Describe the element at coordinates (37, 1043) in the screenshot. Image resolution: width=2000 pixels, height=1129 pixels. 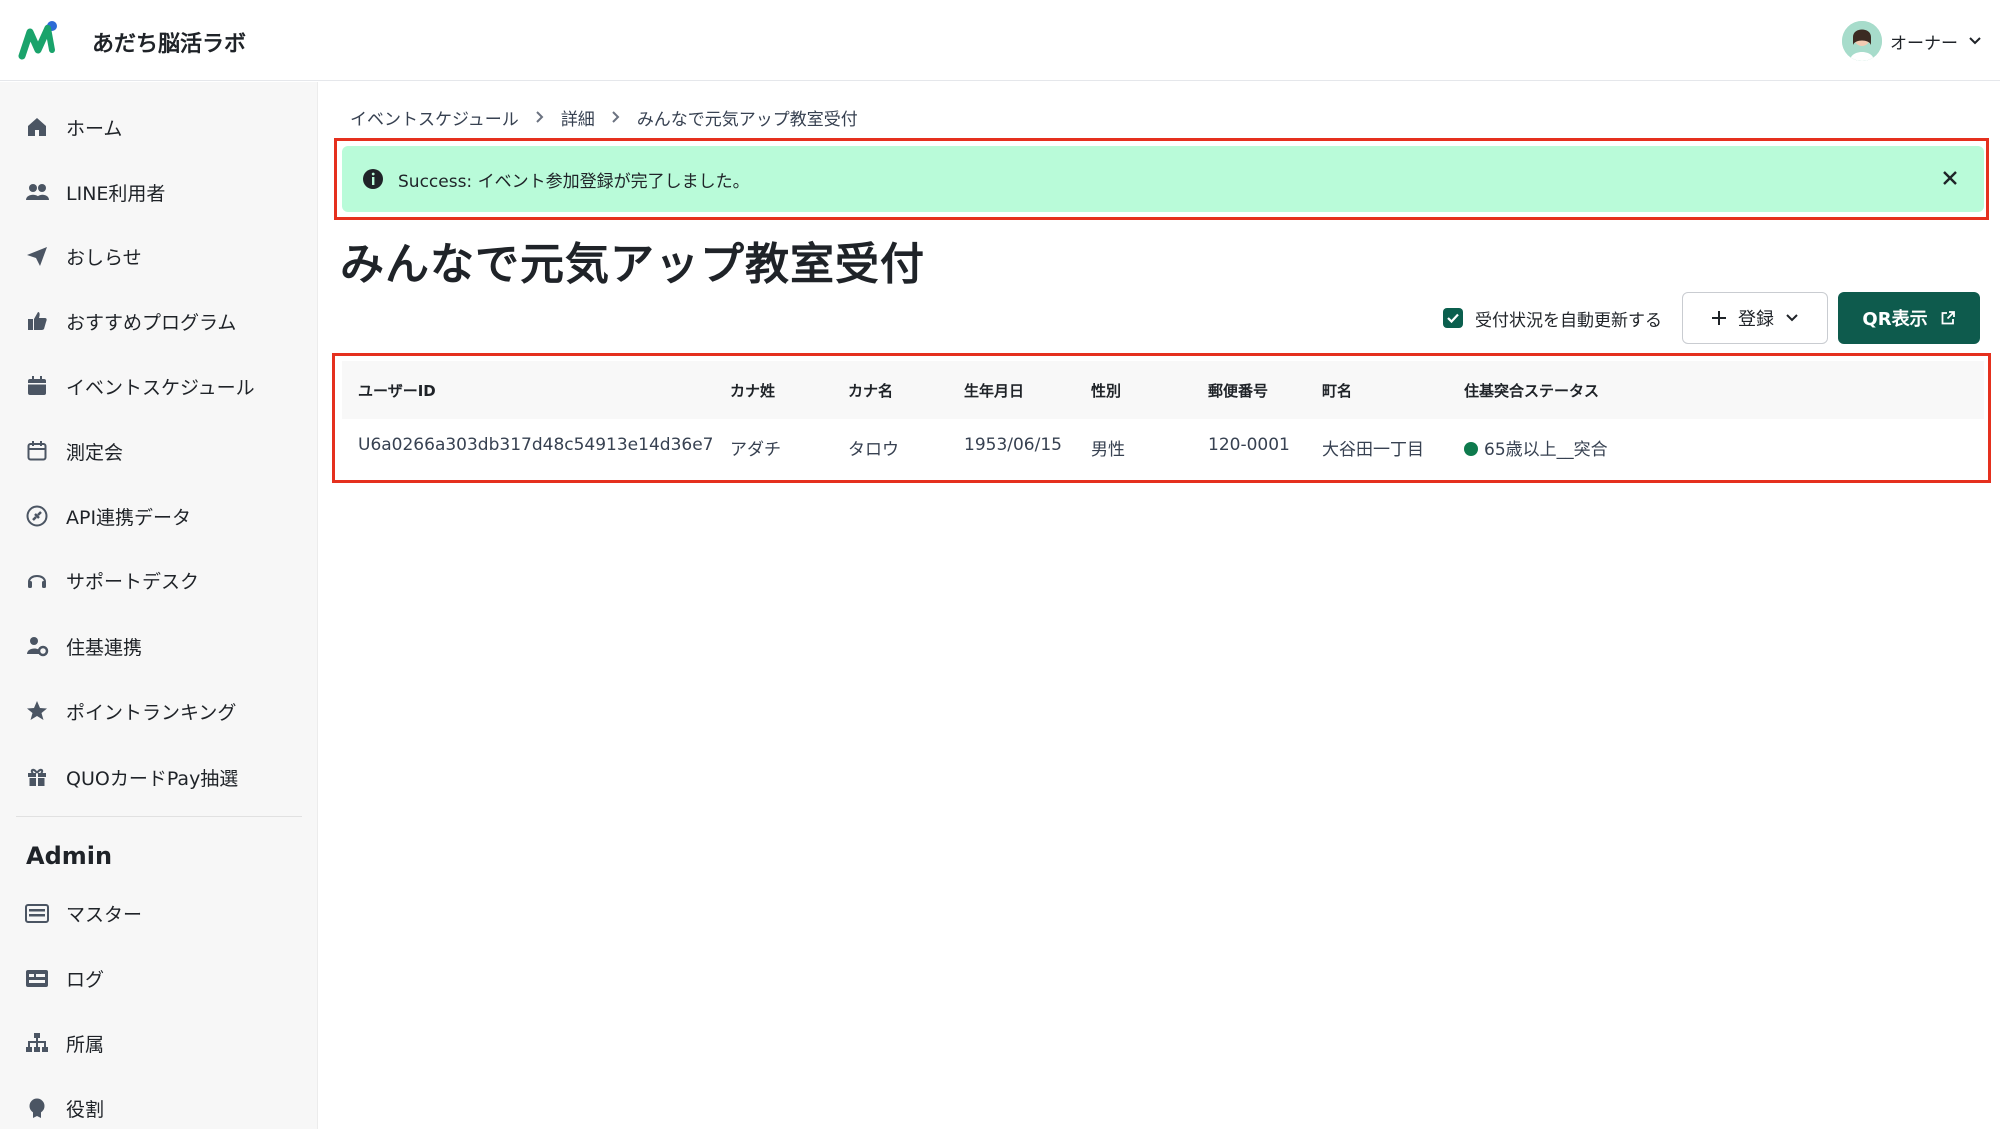
I see `org-tree-icon` at that location.